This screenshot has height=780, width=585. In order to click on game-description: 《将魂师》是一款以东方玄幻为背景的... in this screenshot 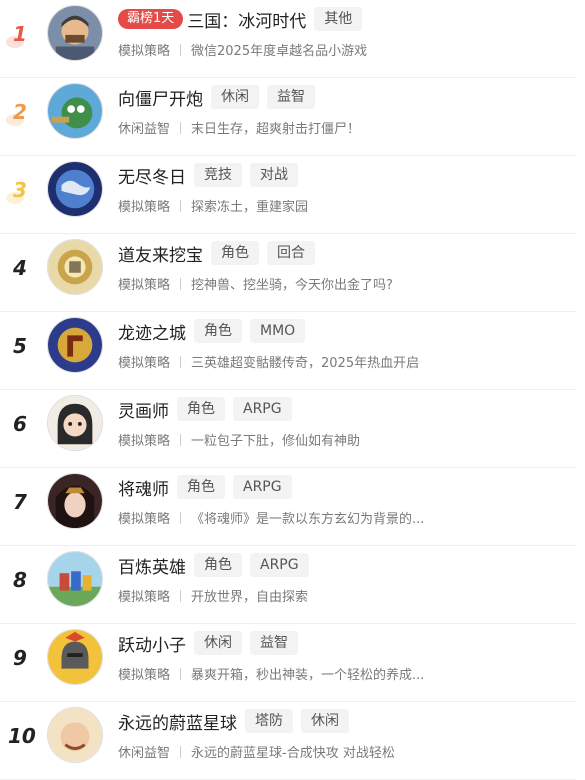, I will do `click(308, 519)`.